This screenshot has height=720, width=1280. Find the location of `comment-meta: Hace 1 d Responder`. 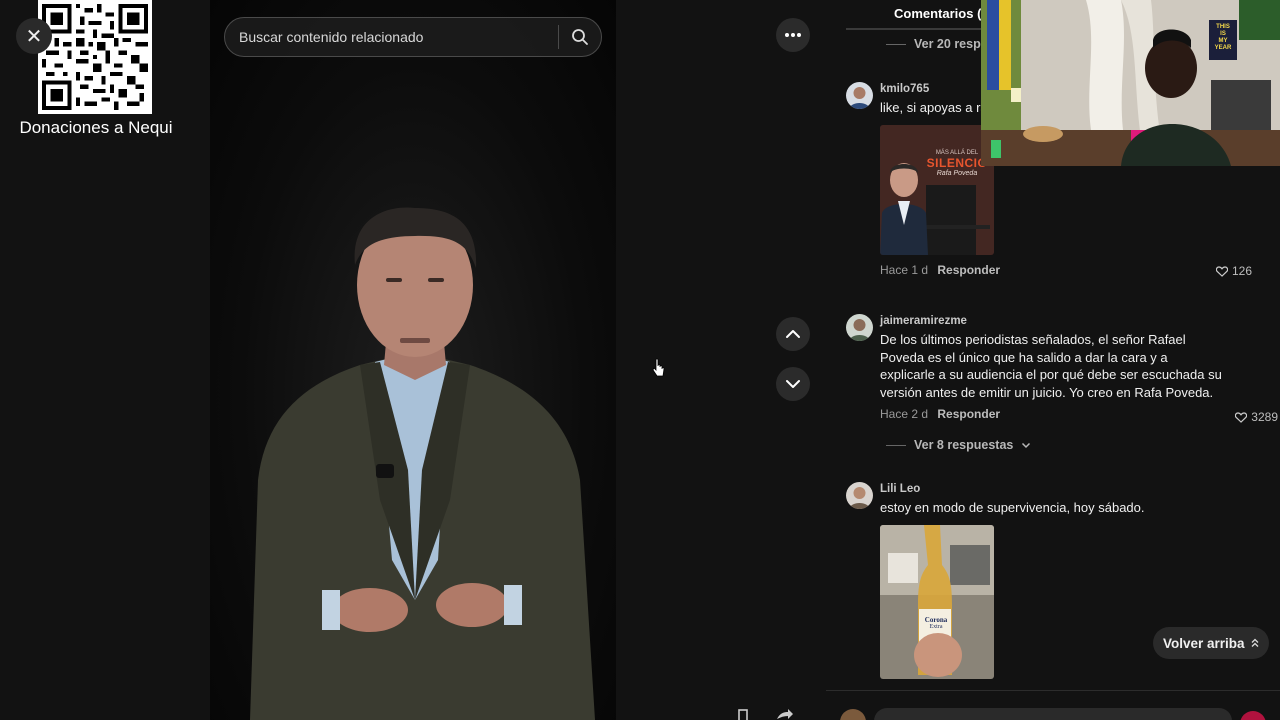

comment-meta: Hace 1 d Responder is located at coordinates (1052, 270).